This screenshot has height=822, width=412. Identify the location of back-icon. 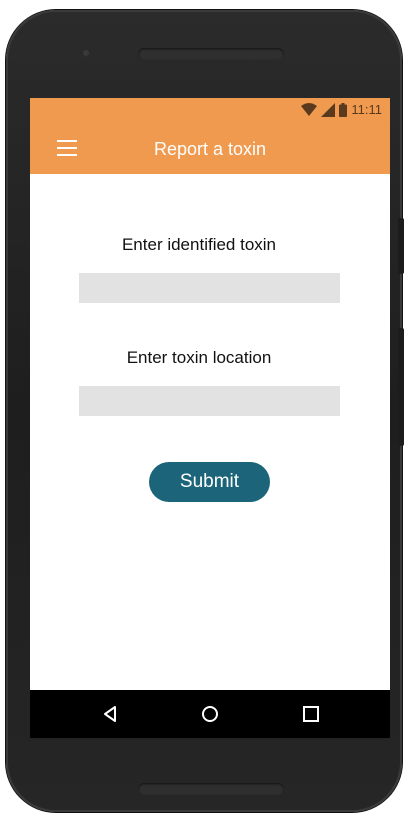
(110, 714).